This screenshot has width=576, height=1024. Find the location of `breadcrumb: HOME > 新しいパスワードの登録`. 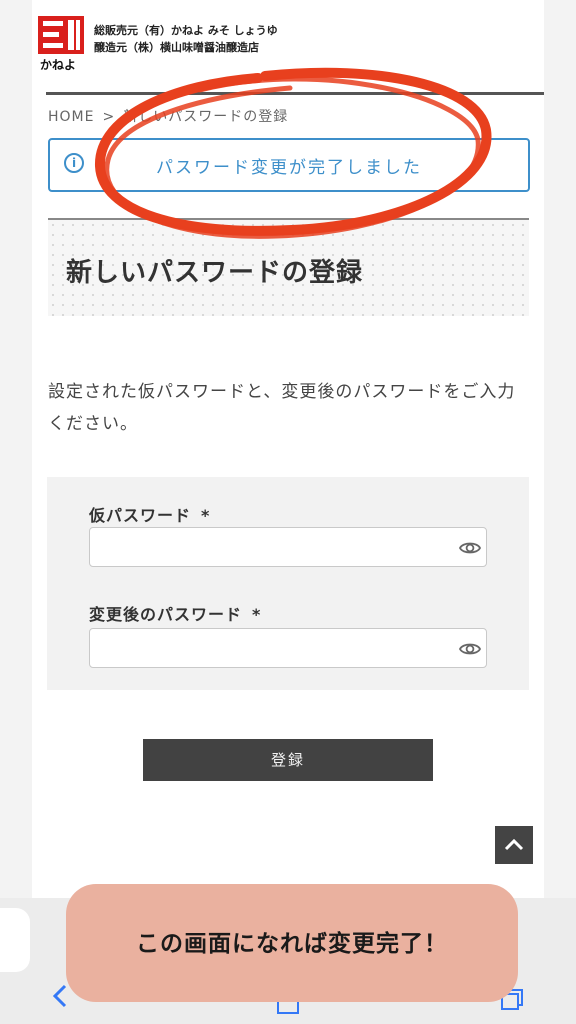

breadcrumb: HOME > 新しいパスワードの登録 is located at coordinates (168, 116).